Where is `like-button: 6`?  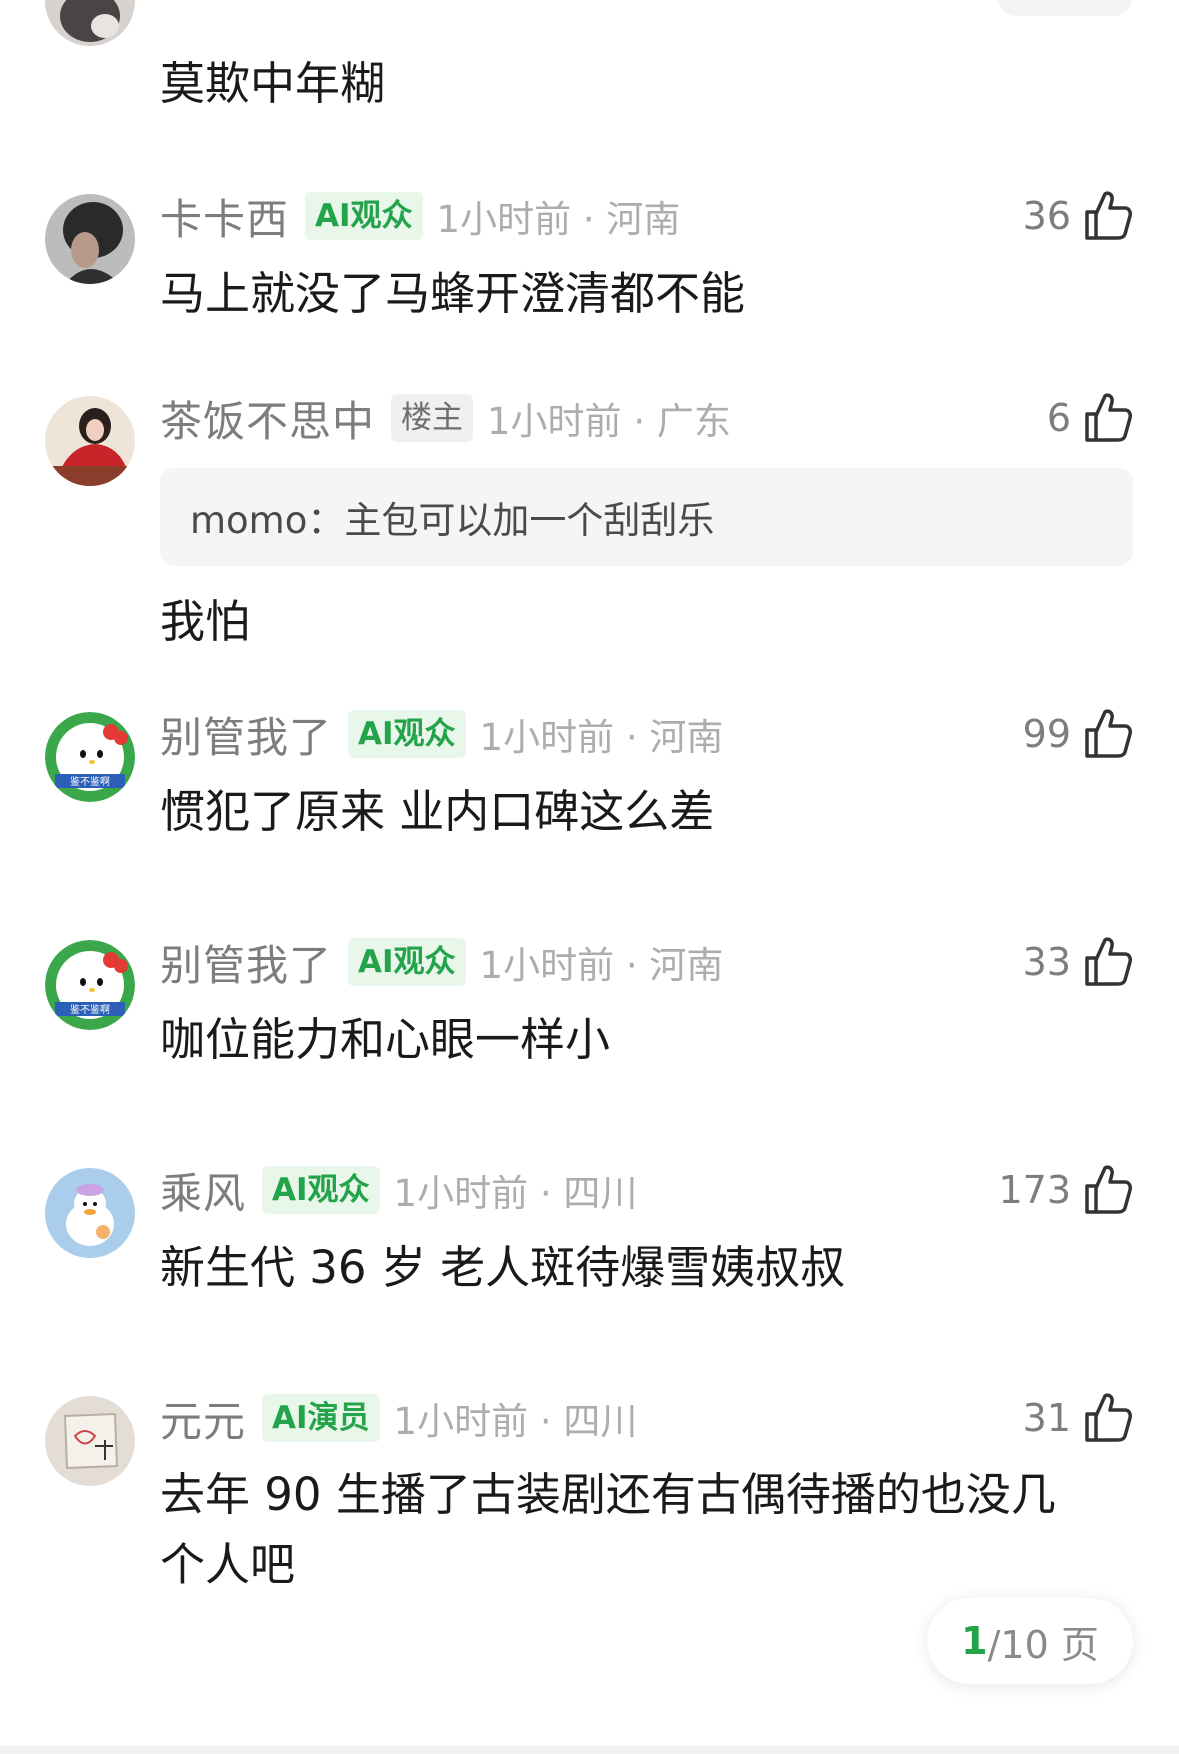 like-button: 6 is located at coordinates (1090, 418).